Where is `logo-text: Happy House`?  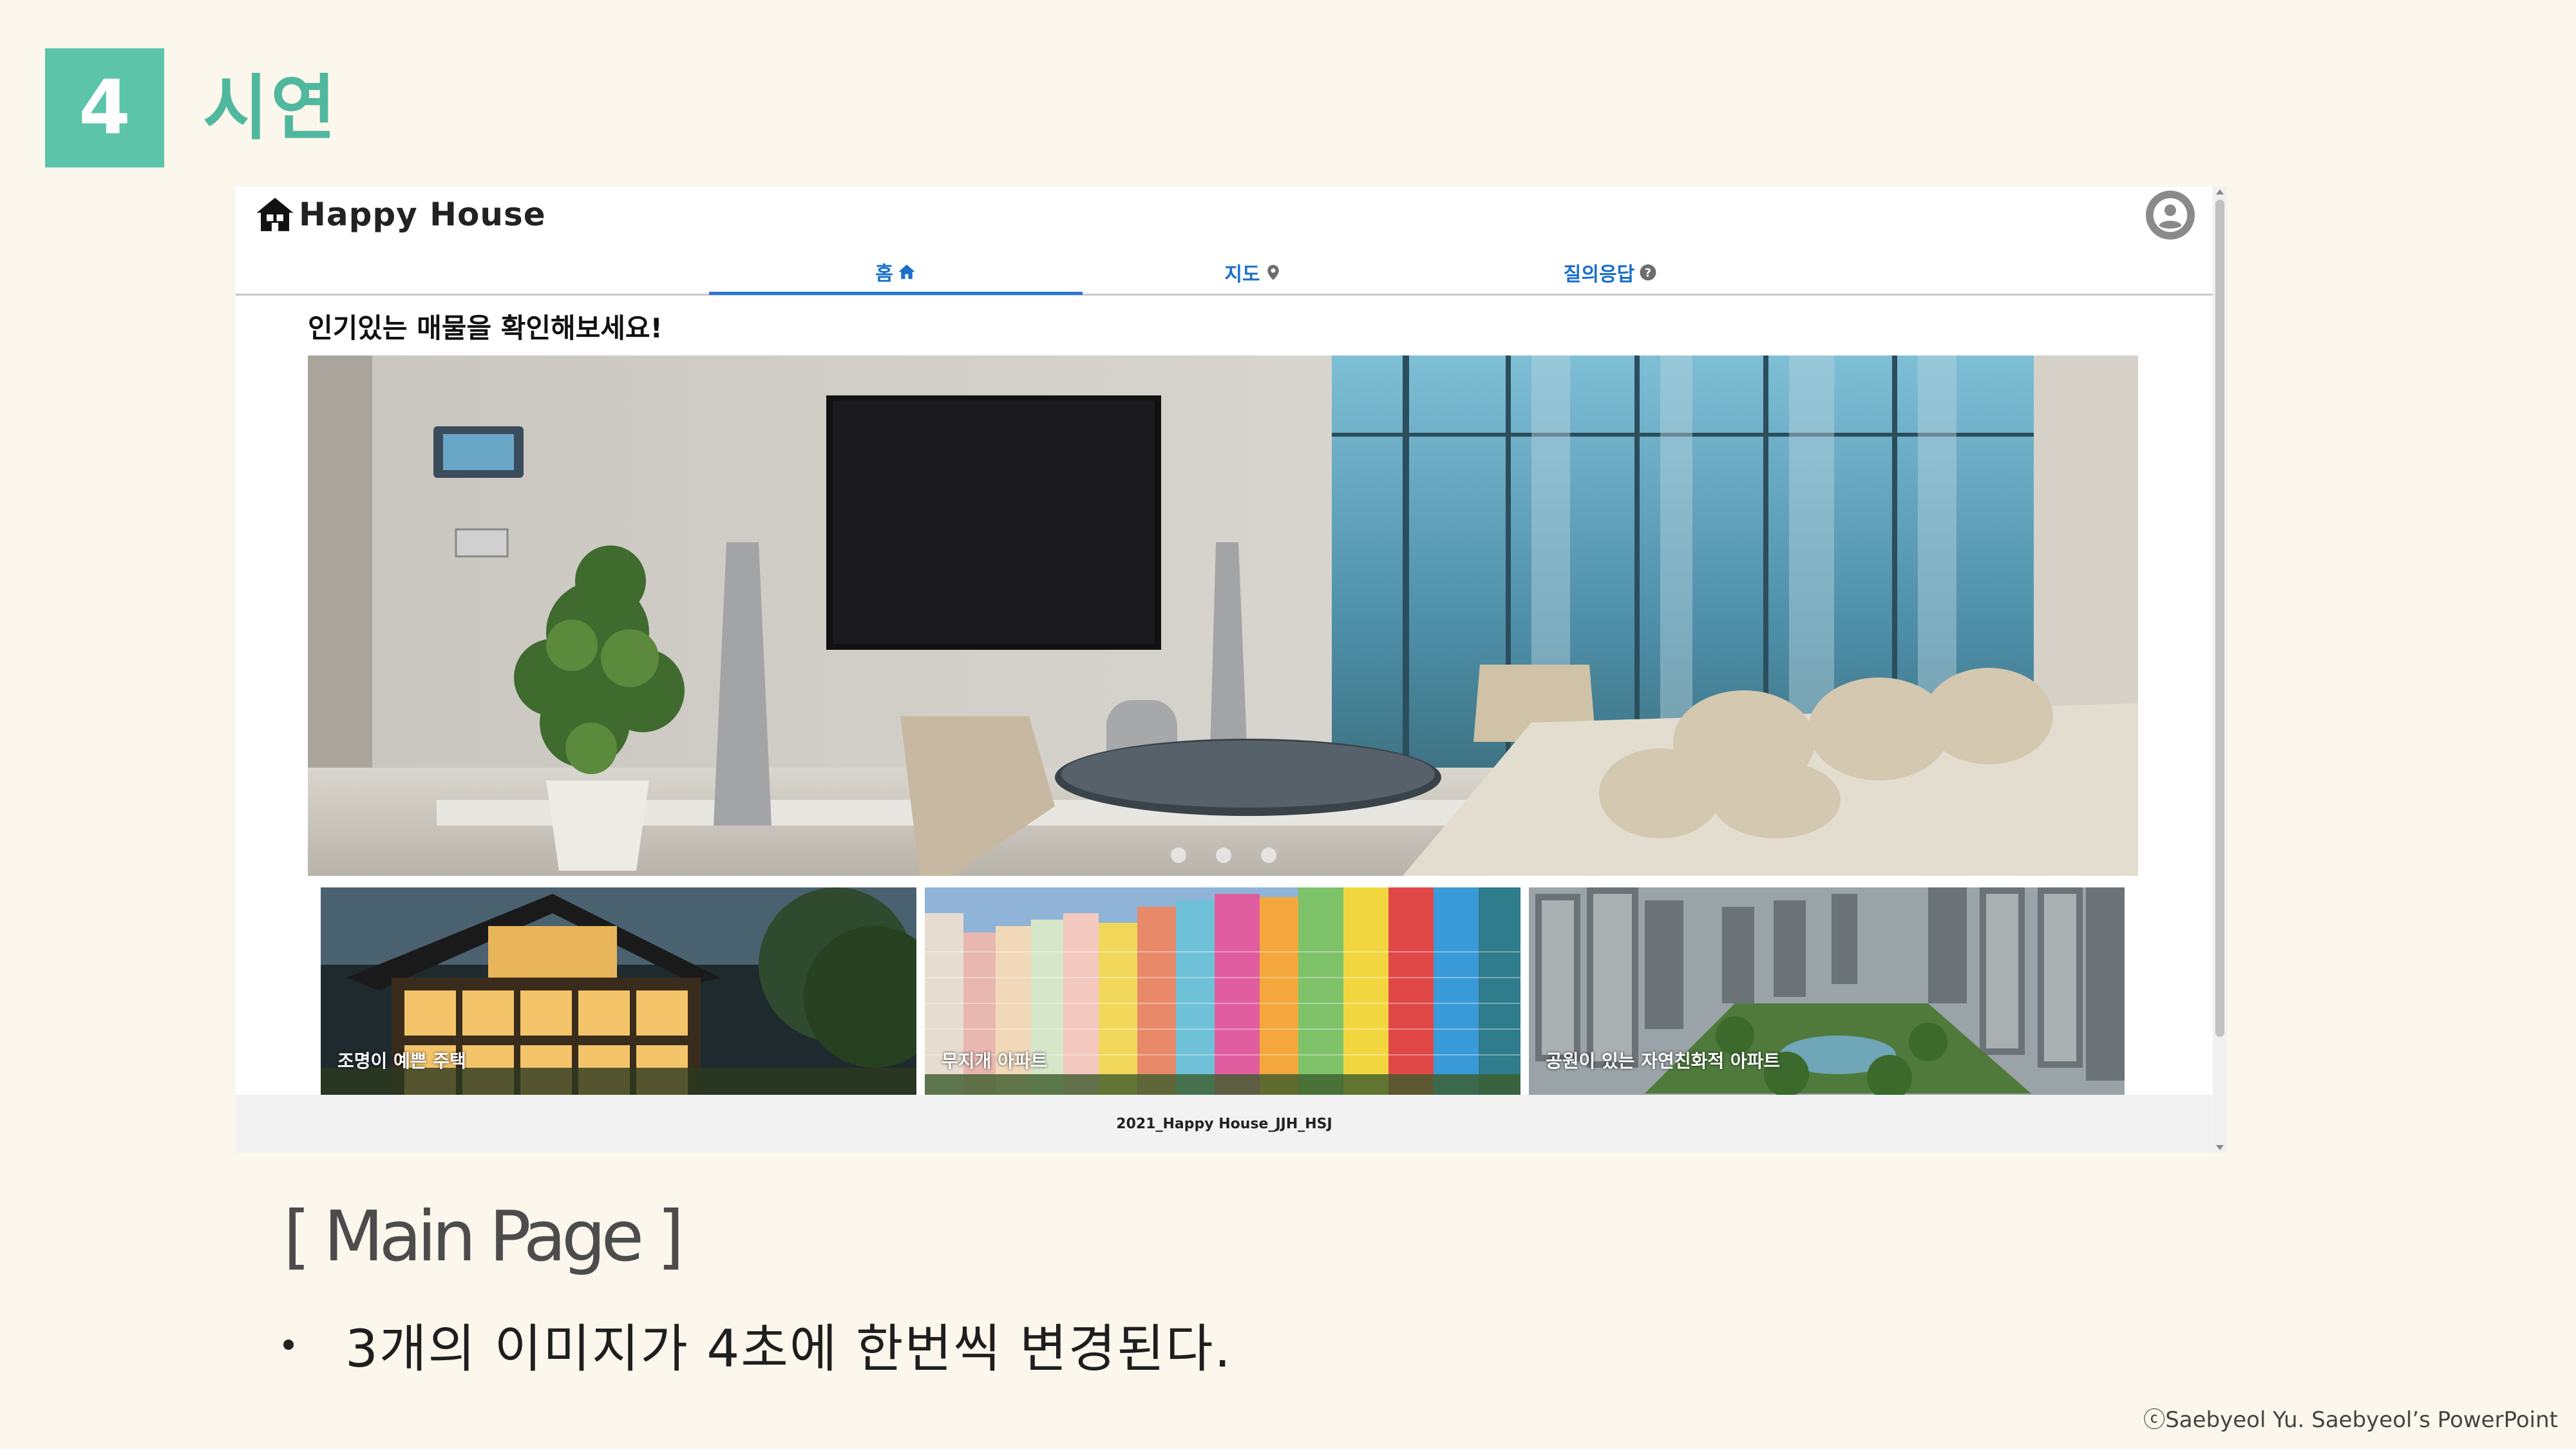
logo-text: Happy House is located at coordinates (422, 215).